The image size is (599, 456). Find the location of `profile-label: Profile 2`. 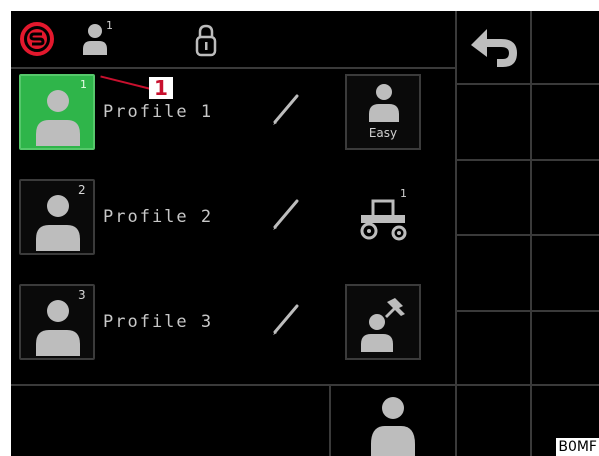

profile-label: Profile 2 is located at coordinates (158, 217).